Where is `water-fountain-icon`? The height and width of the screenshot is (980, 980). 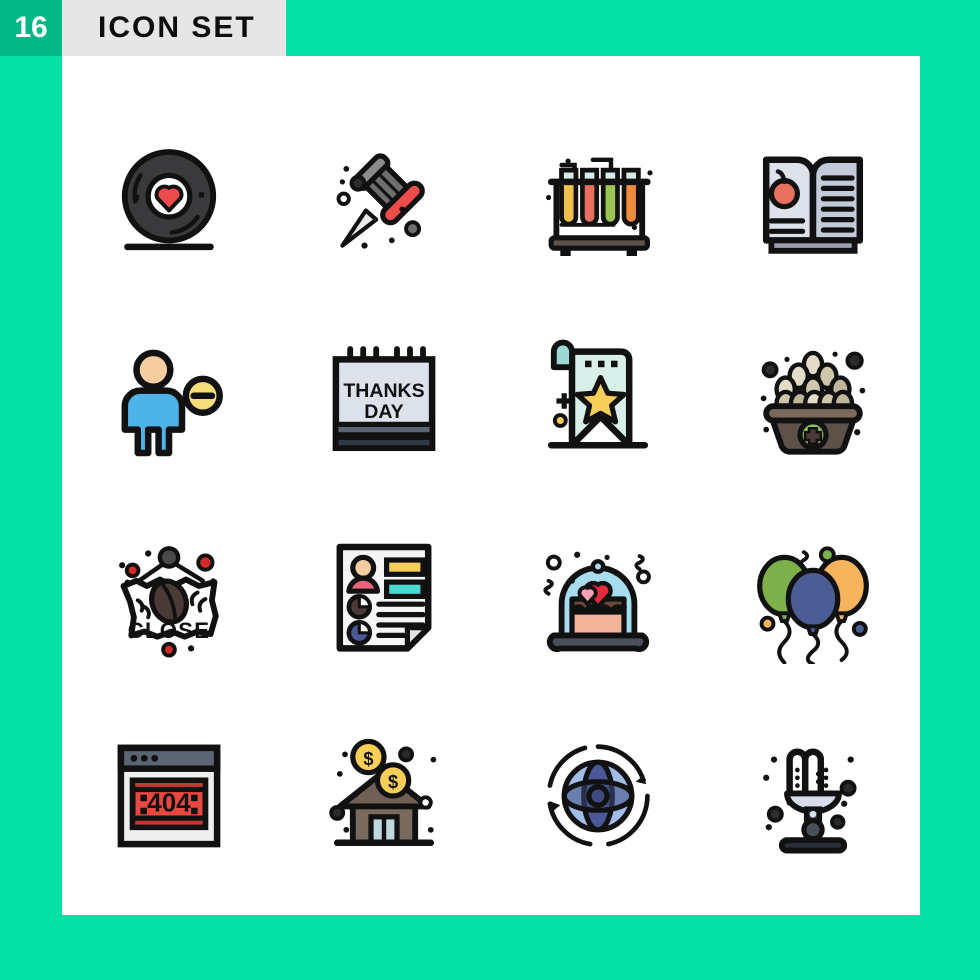
water-fountain-icon is located at coordinates (809, 801).